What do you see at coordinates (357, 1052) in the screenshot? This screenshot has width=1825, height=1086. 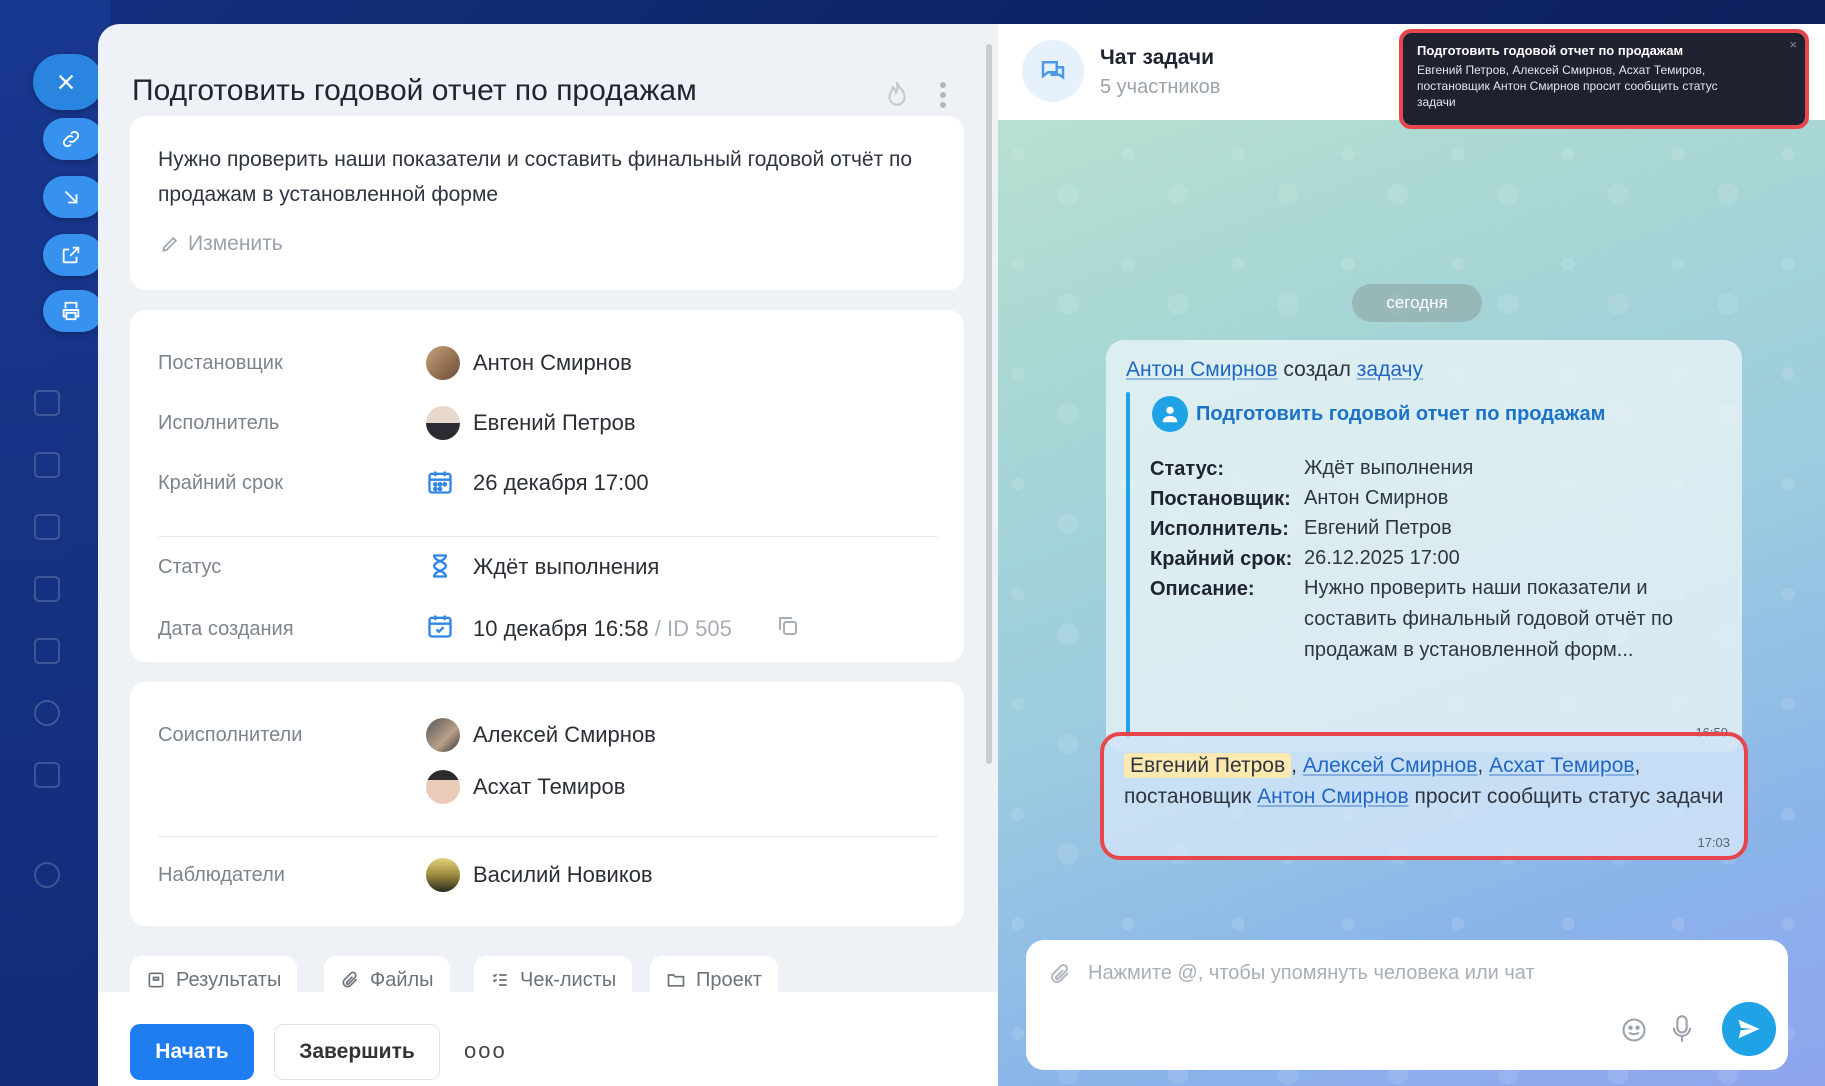 I see `finish-button: Завершить` at bounding box center [357, 1052].